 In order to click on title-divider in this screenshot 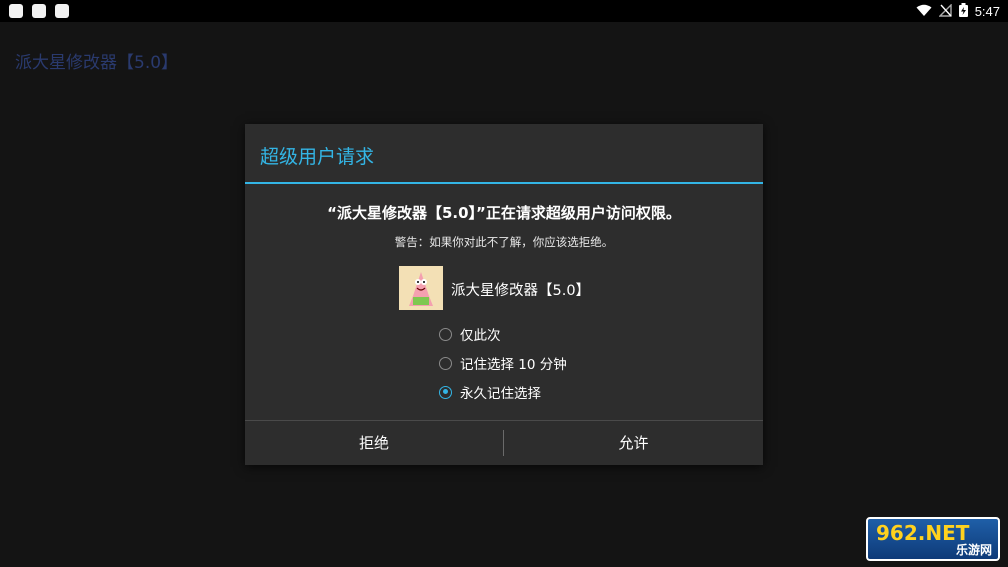, I will do `click(504, 183)`.